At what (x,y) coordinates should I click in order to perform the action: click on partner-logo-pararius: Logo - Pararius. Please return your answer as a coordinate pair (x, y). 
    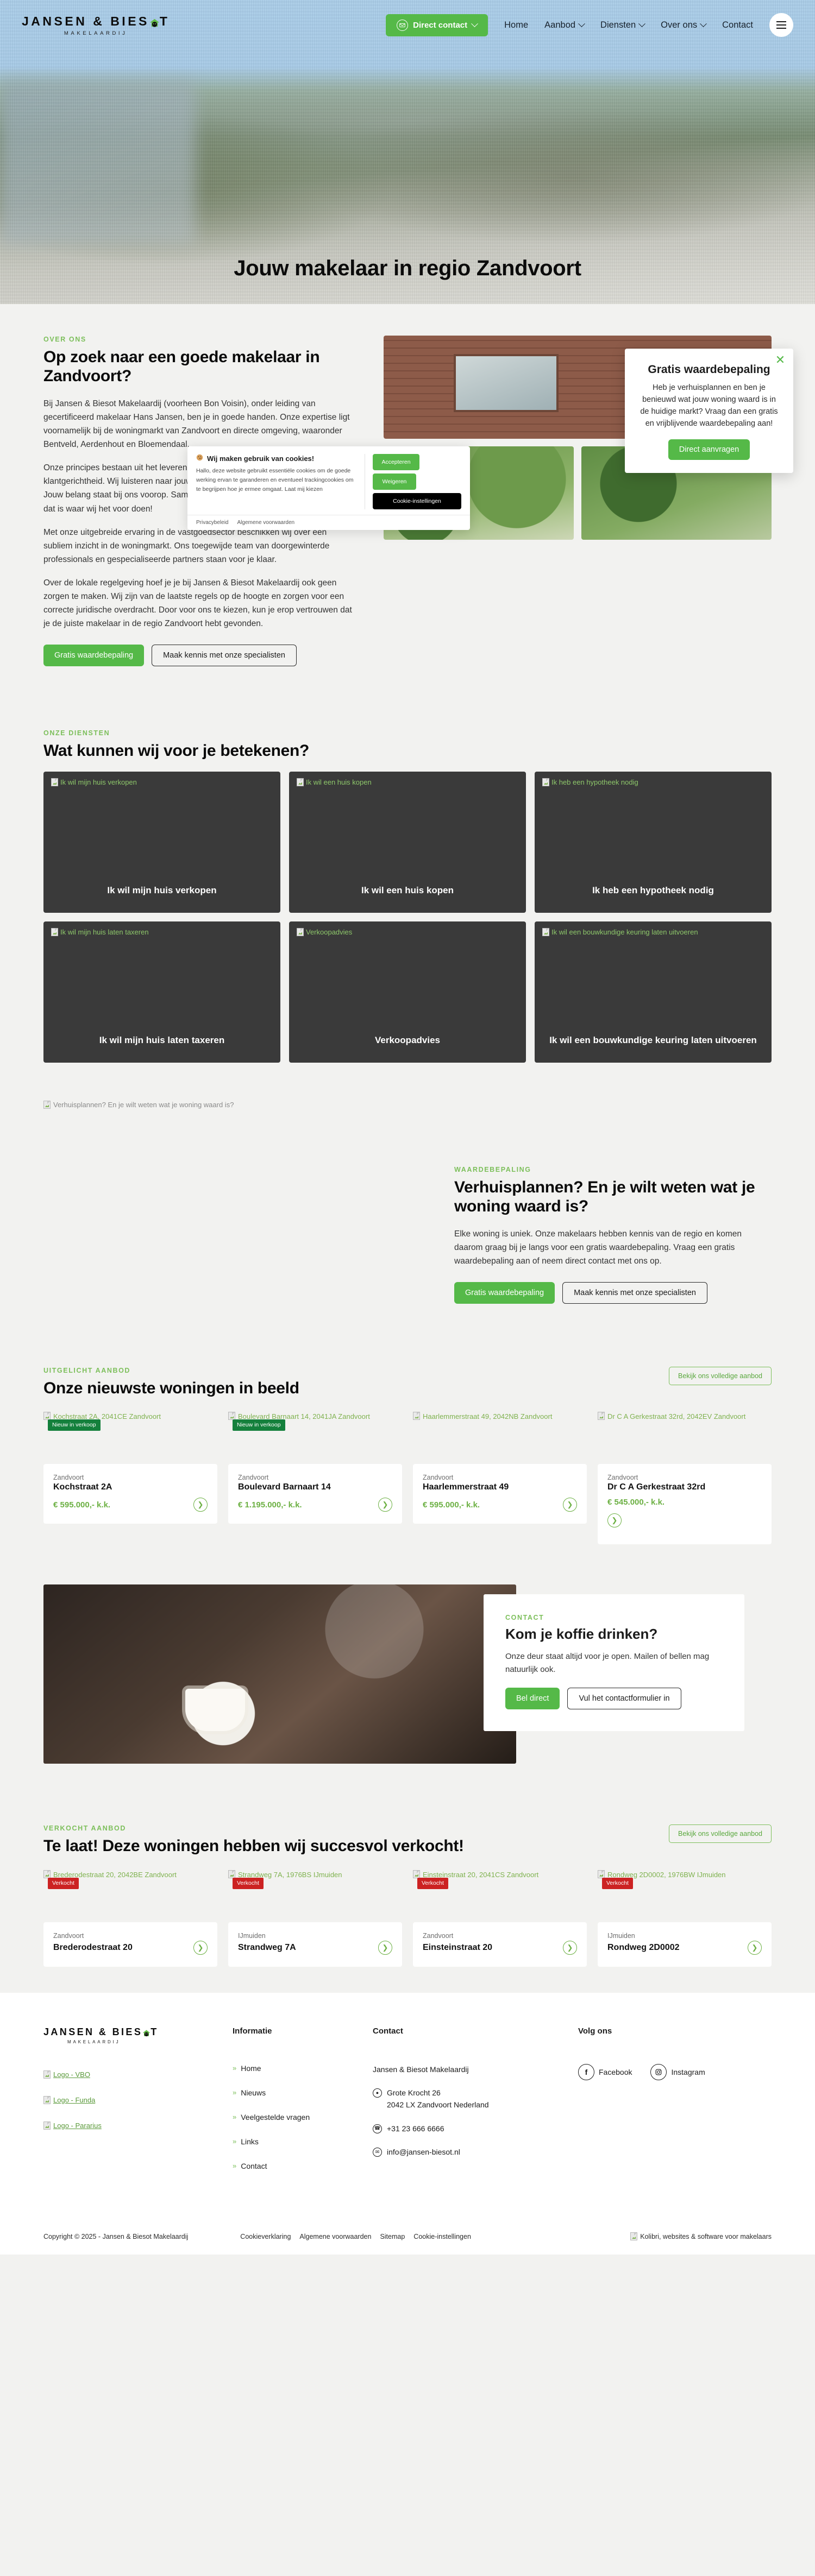
    Looking at the image, I should click on (124, 2126).